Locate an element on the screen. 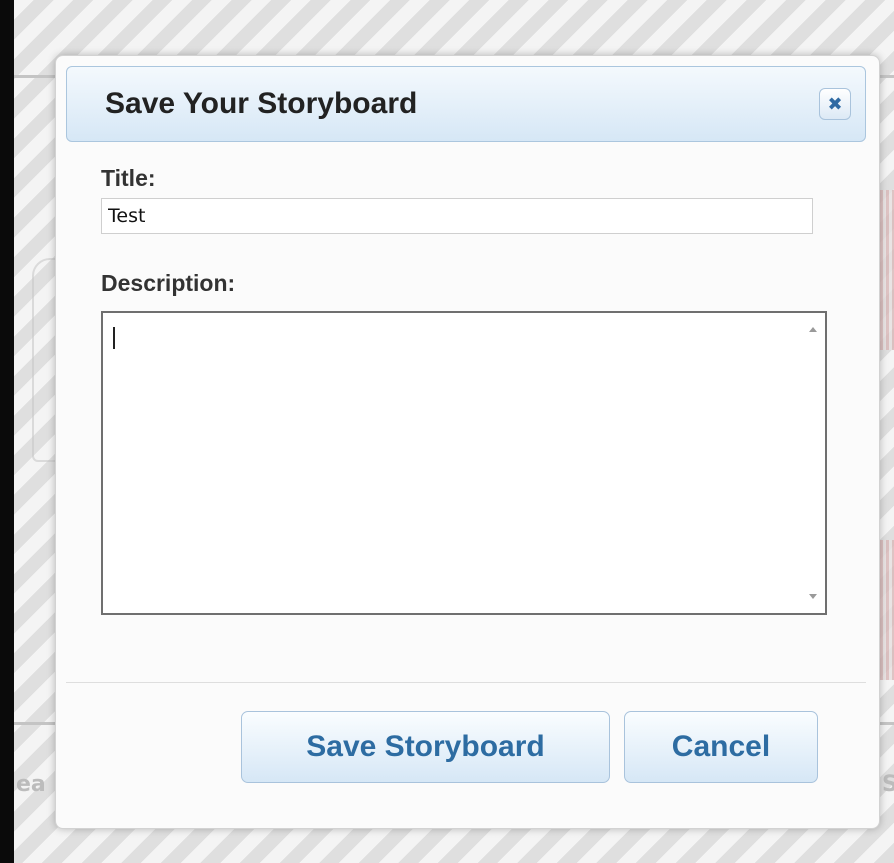 The image size is (894, 863). close-button: ✖ is located at coordinates (835, 104).